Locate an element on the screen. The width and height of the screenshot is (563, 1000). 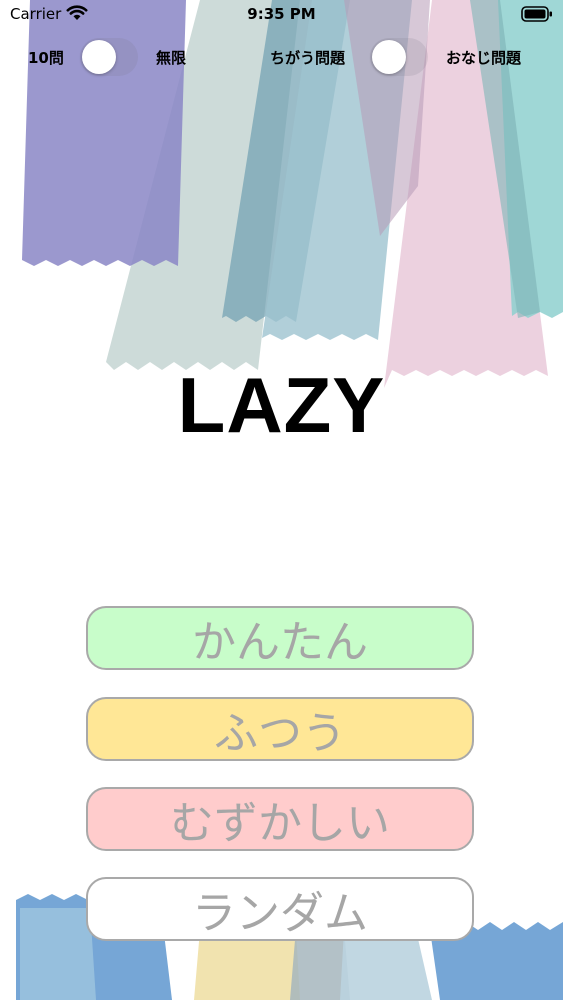
status-bar: Carrier 9:35 PM is located at coordinates (281, 15).